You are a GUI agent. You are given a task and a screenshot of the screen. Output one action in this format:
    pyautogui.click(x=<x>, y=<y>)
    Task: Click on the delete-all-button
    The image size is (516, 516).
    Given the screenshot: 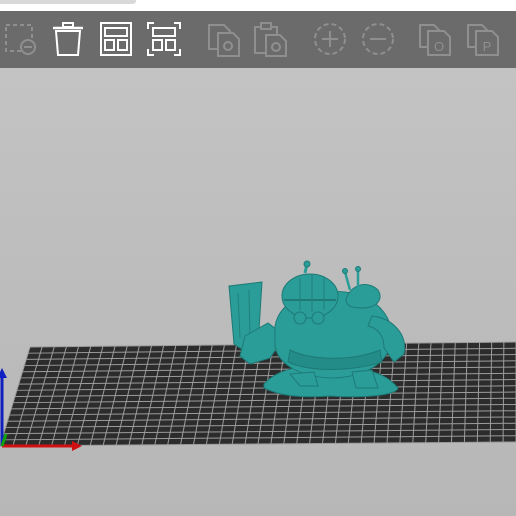 What is the action you would take?
    pyautogui.click(x=68, y=39)
    